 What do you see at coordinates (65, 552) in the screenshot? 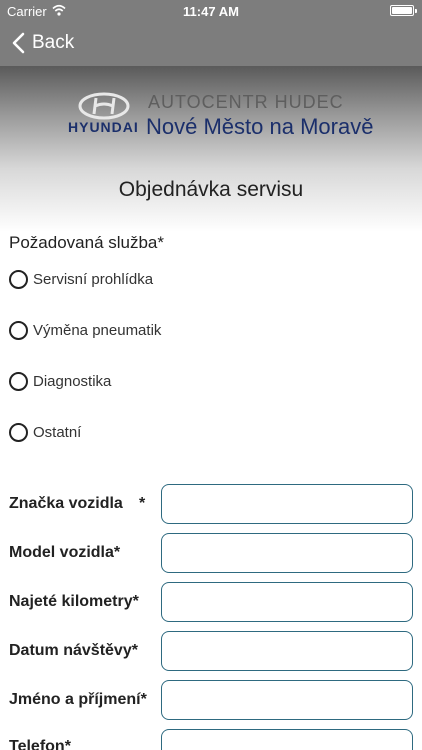
I see `model-label: Model vozidla*` at bounding box center [65, 552].